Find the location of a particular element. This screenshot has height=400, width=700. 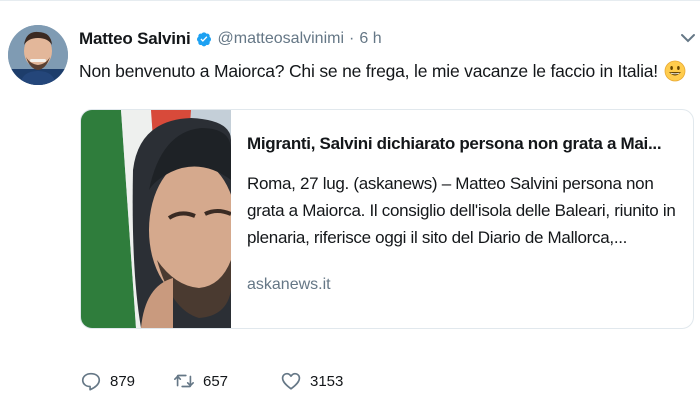

like-button: 3153 is located at coordinates (330, 381).